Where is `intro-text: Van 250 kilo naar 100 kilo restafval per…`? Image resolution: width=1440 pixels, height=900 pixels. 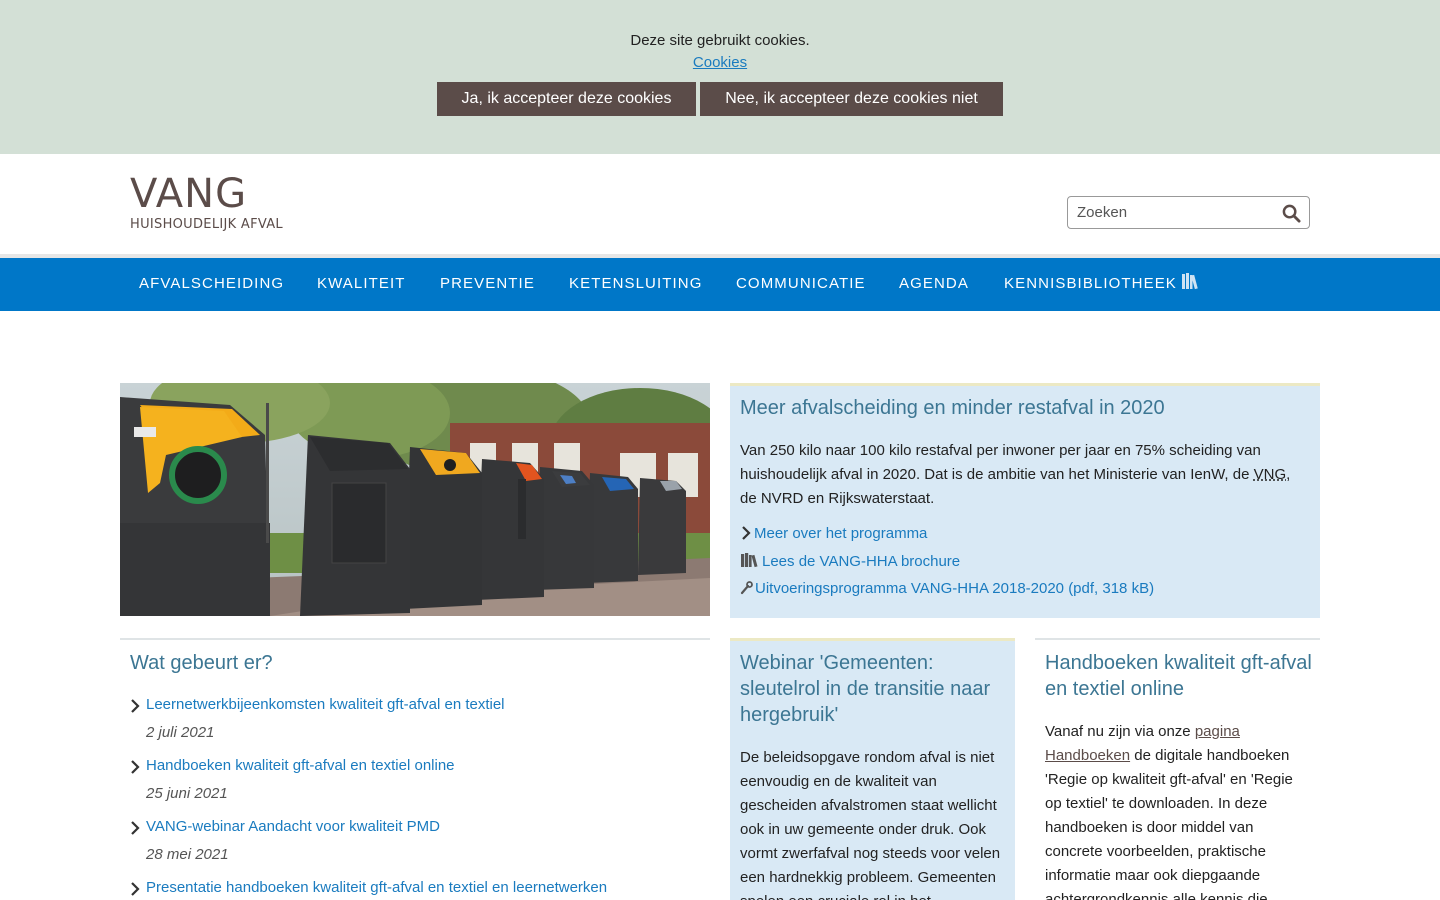 intro-text: Van 250 kilo naar 100 kilo restafval per… is located at coordinates (1020, 475).